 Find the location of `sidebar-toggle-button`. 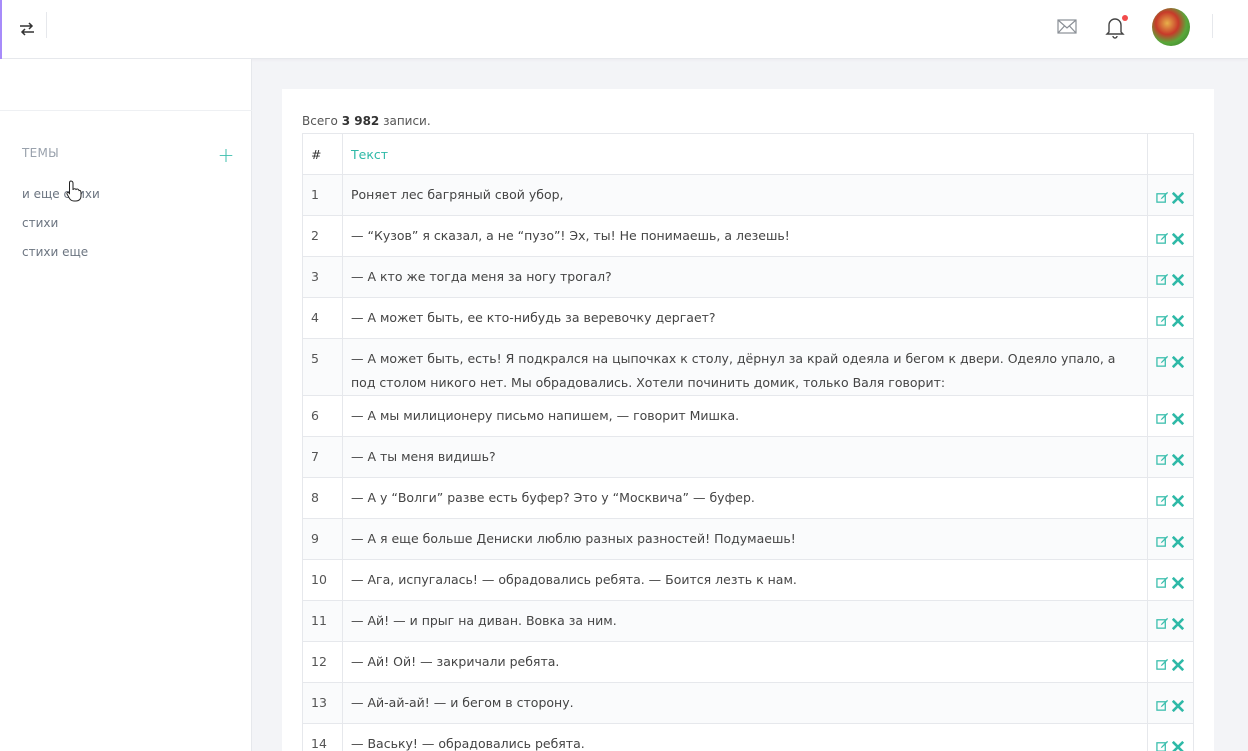

sidebar-toggle-button is located at coordinates (27, 29).